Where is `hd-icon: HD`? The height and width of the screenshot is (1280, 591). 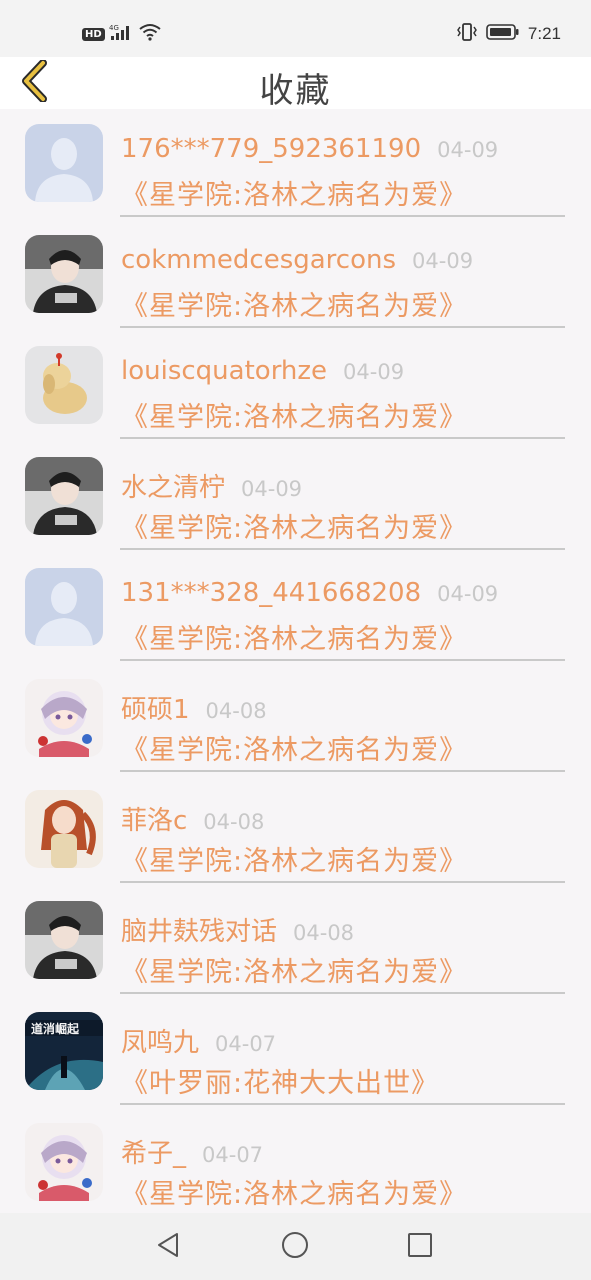
hd-icon: HD is located at coordinates (93, 34).